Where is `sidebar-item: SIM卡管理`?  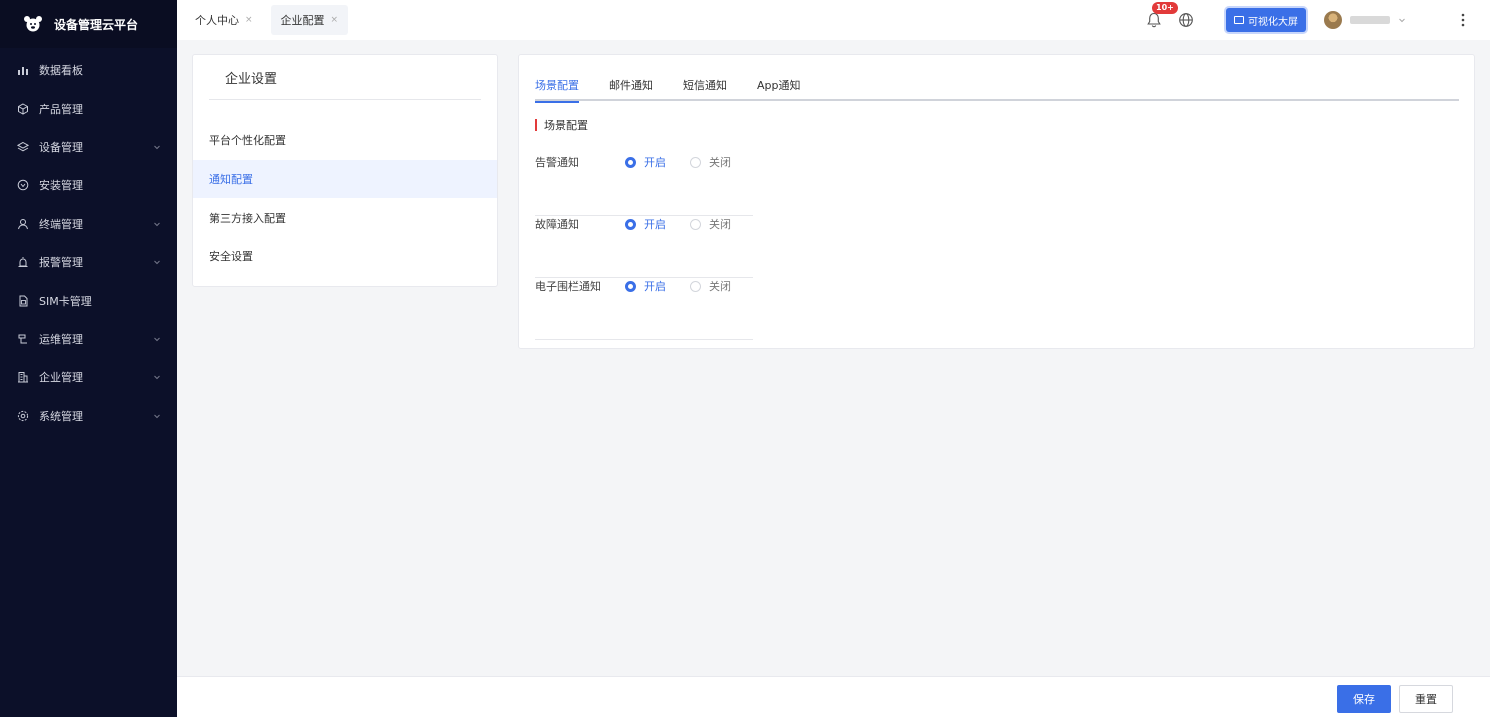 sidebar-item: SIM卡管理 is located at coordinates (88, 300).